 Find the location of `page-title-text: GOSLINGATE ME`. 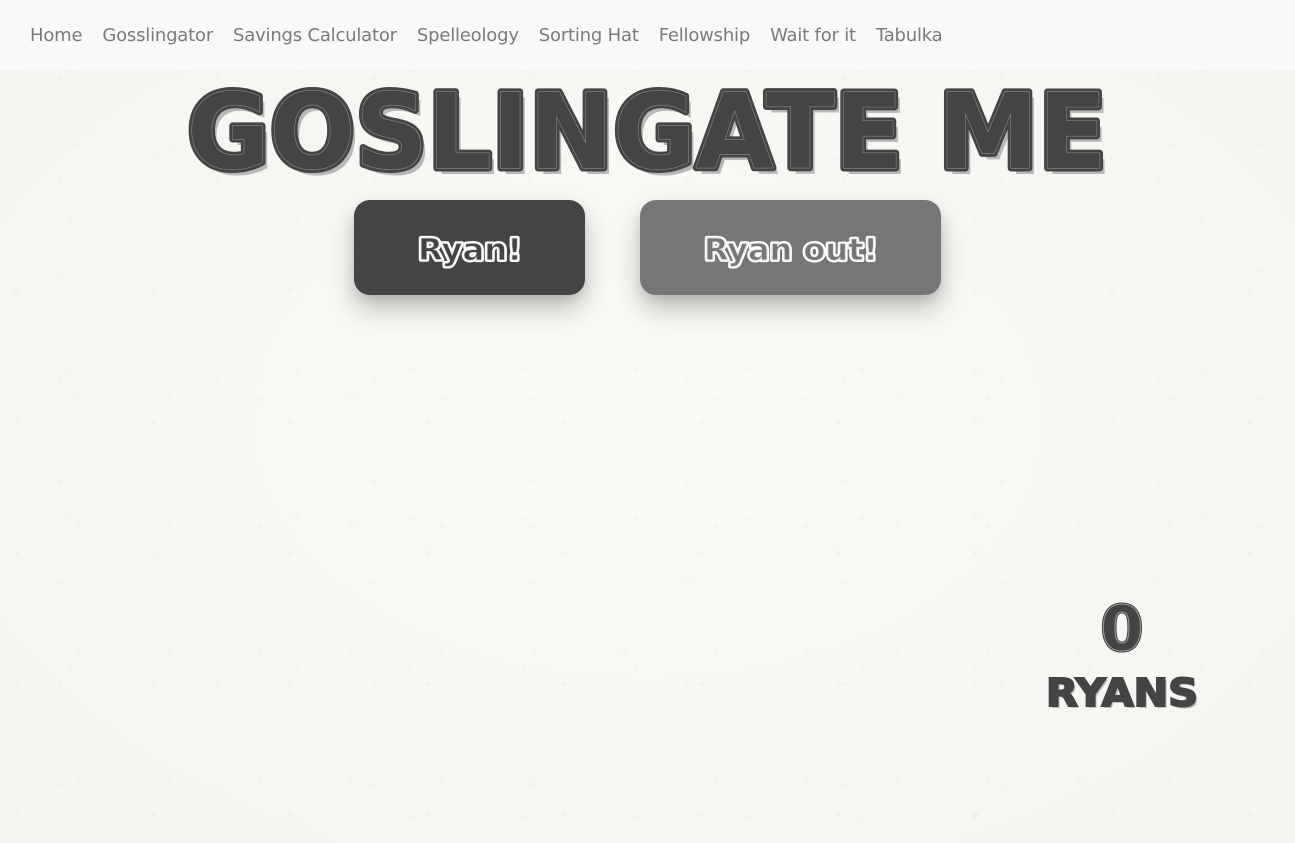

page-title-text: GOSLINGATE ME is located at coordinates (647, 130).